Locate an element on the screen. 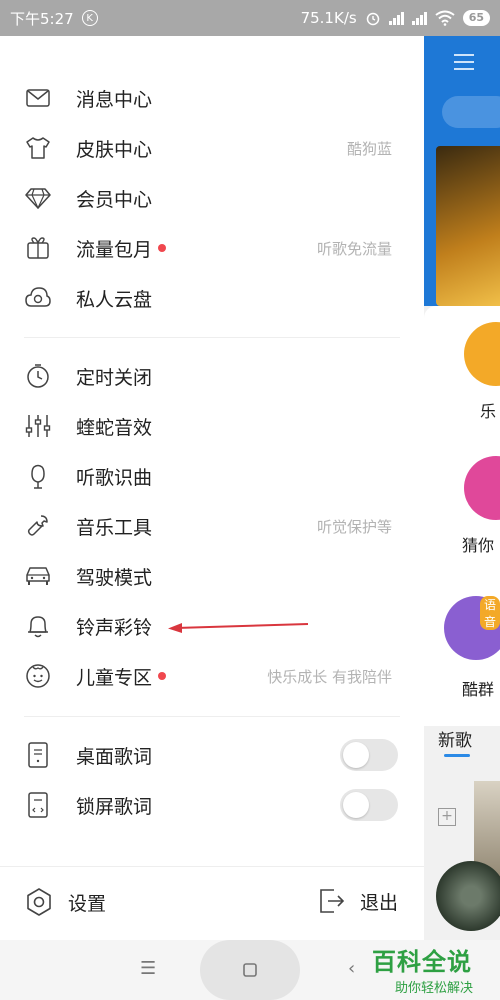  signal-icon is located at coordinates (396, 18).